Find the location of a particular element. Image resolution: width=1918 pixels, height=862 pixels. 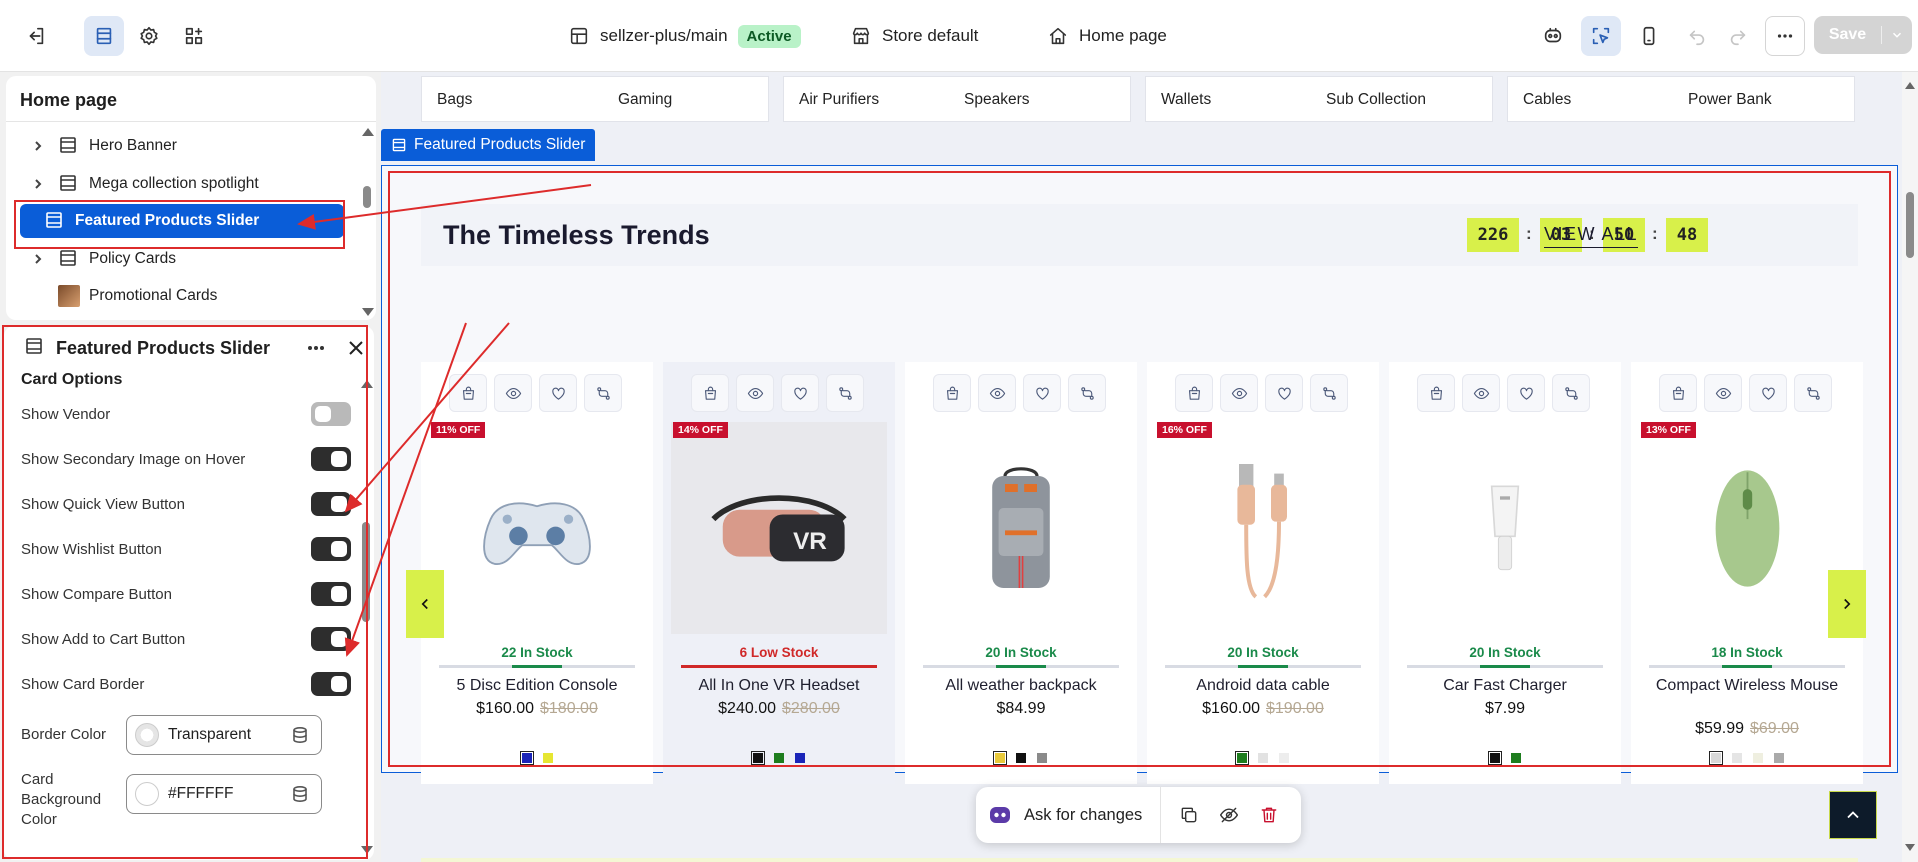

page-selector: Home page is located at coordinates (1107, 36).